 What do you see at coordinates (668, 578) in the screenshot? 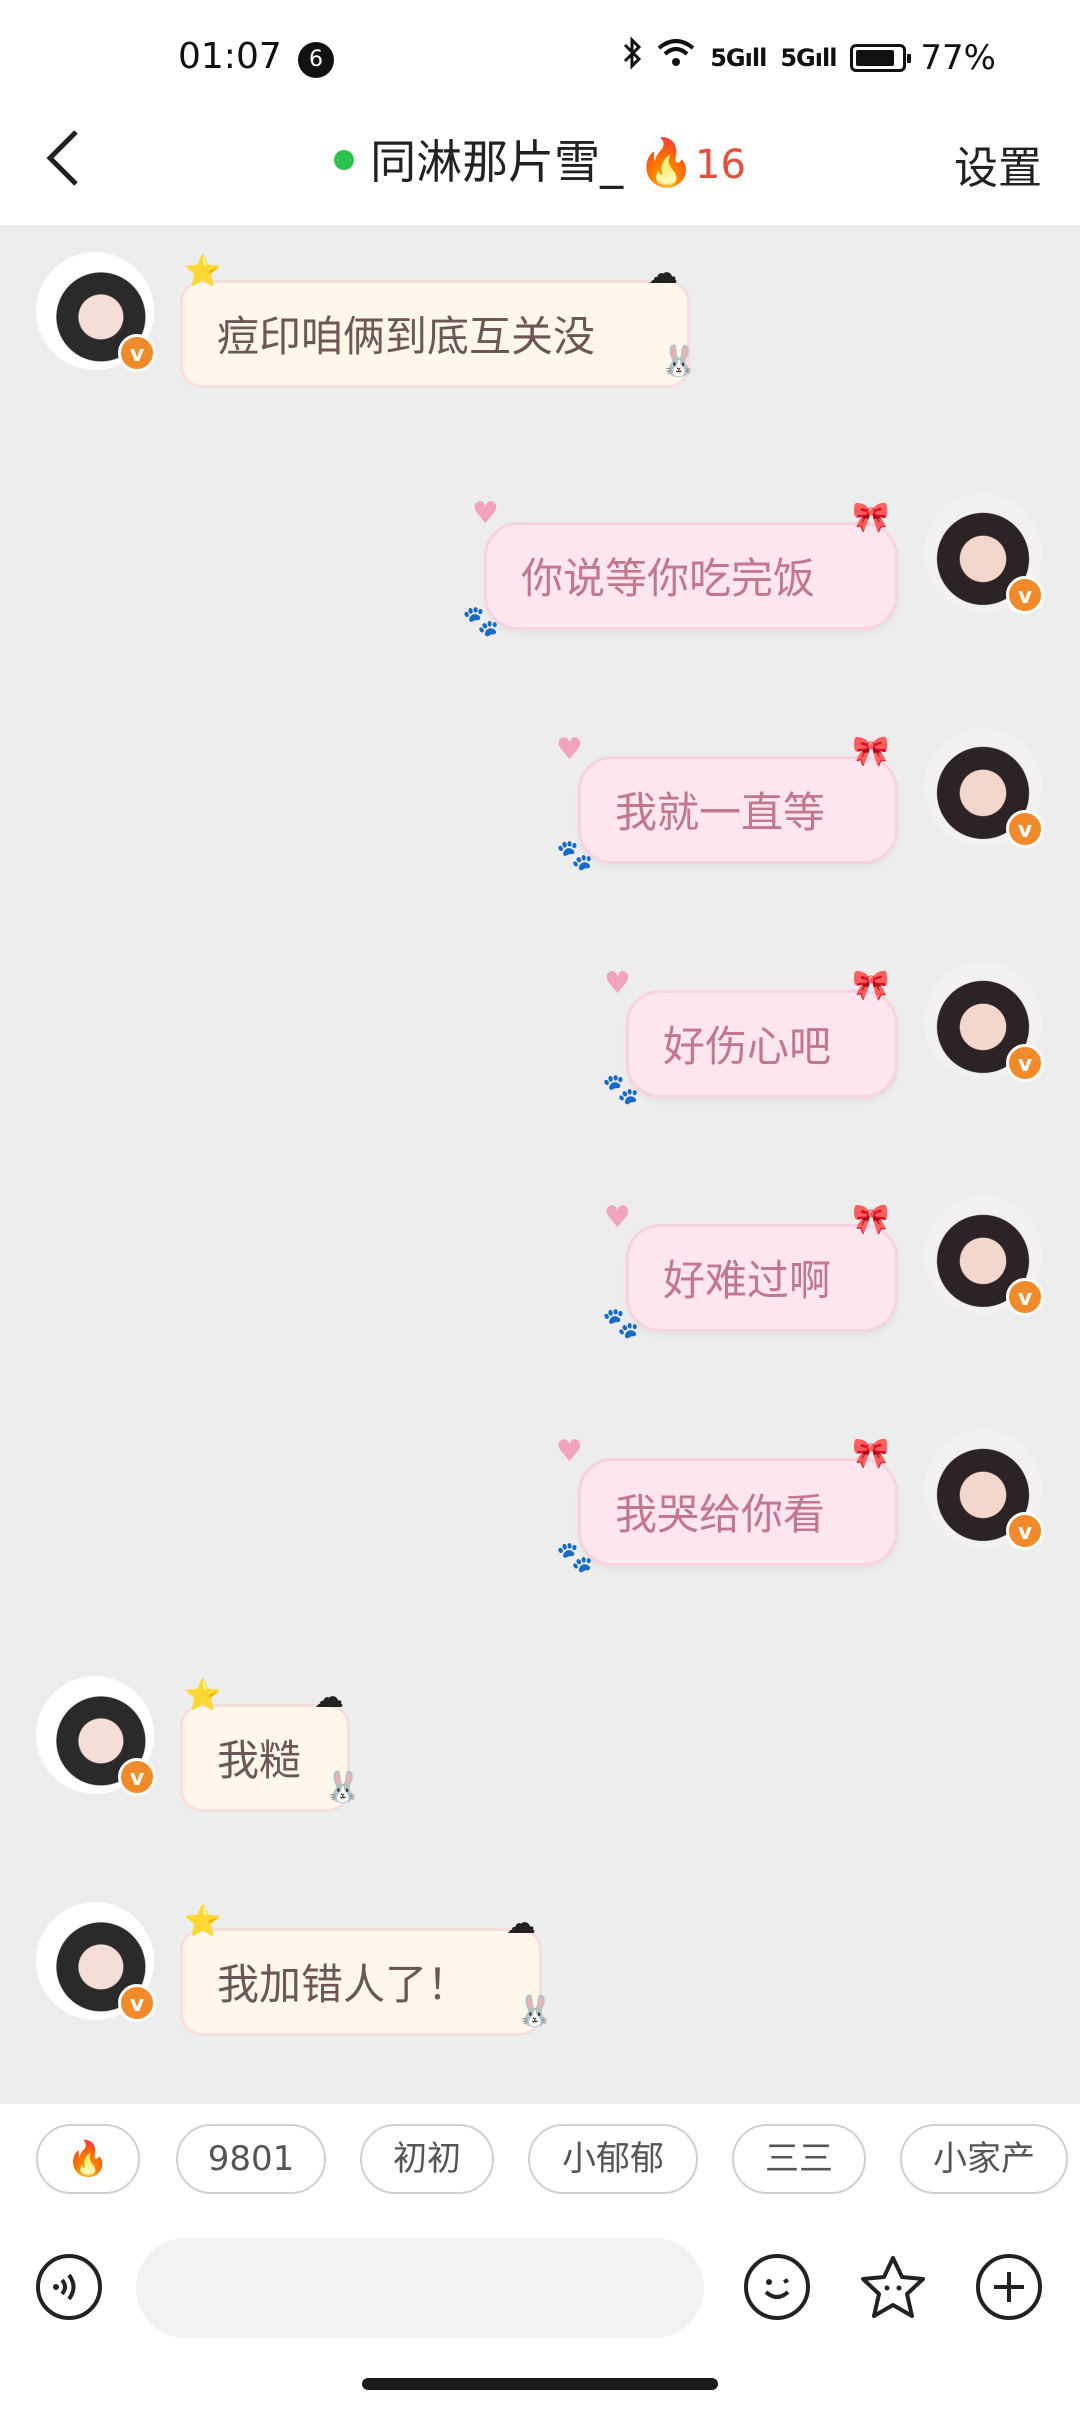
I see `message-text: 你说等你吃完饭` at bounding box center [668, 578].